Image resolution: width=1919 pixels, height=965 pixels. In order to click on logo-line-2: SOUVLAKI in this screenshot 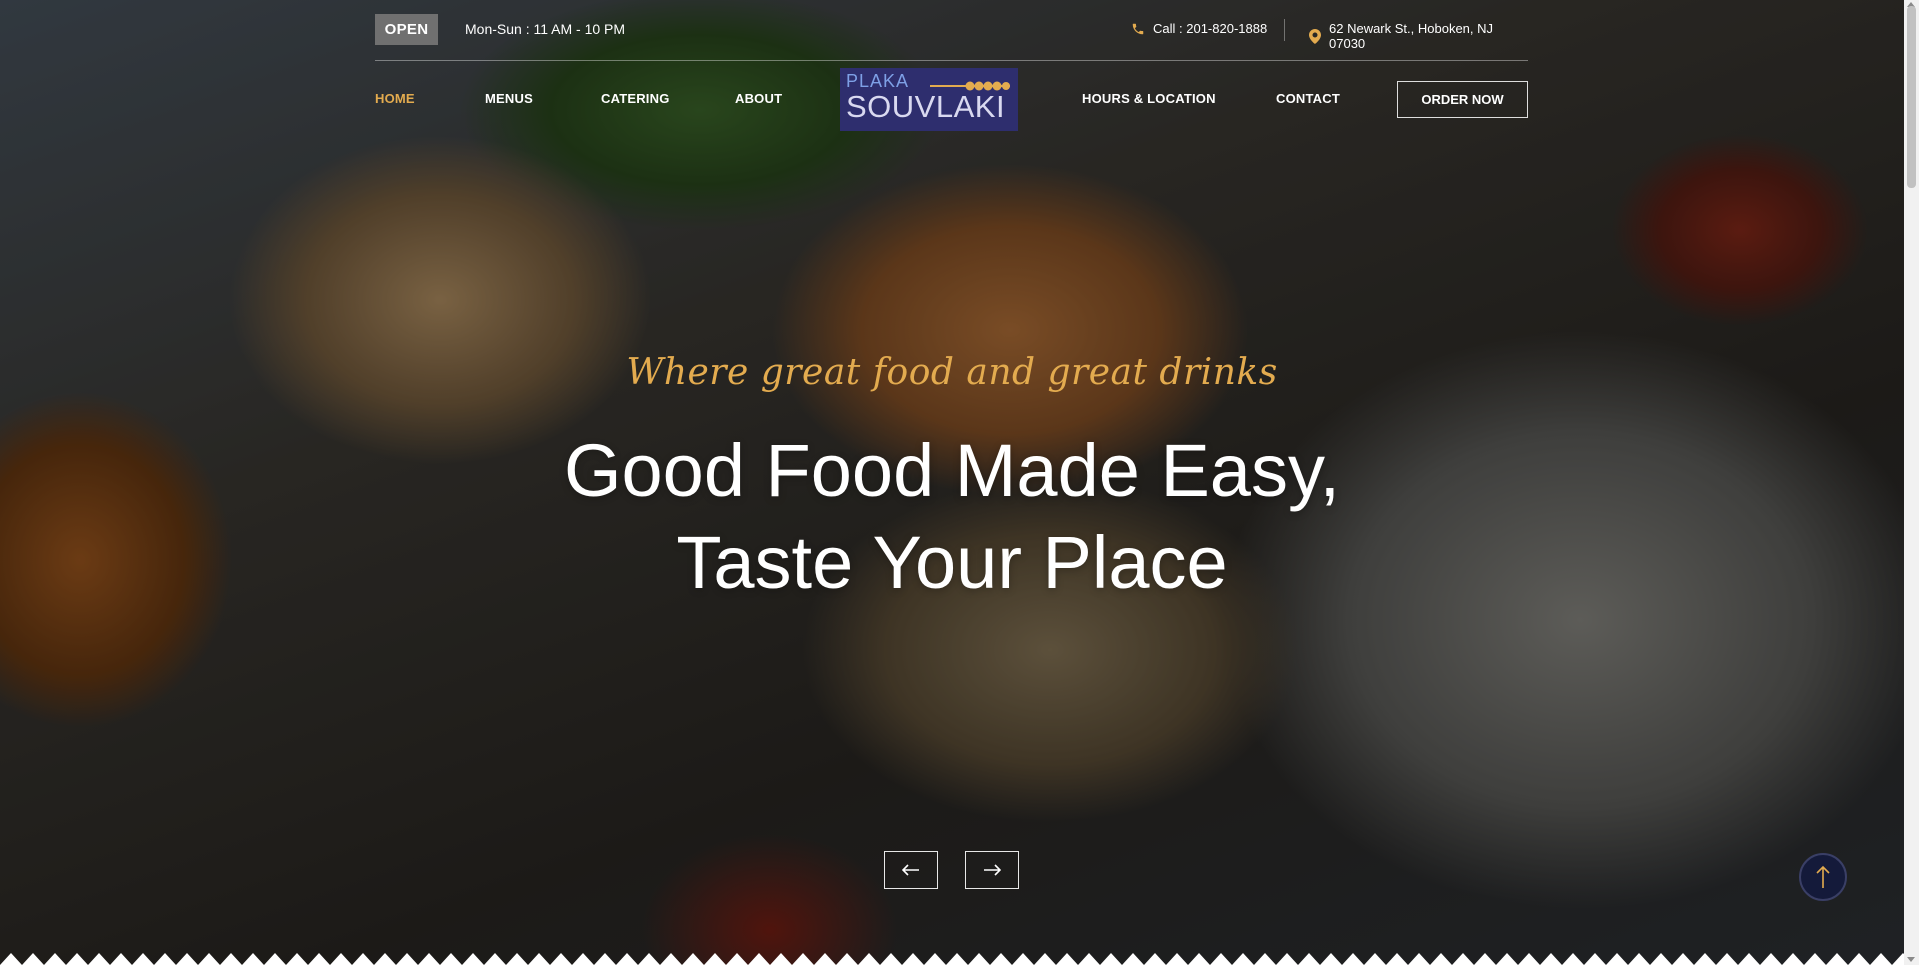, I will do `click(926, 106)`.